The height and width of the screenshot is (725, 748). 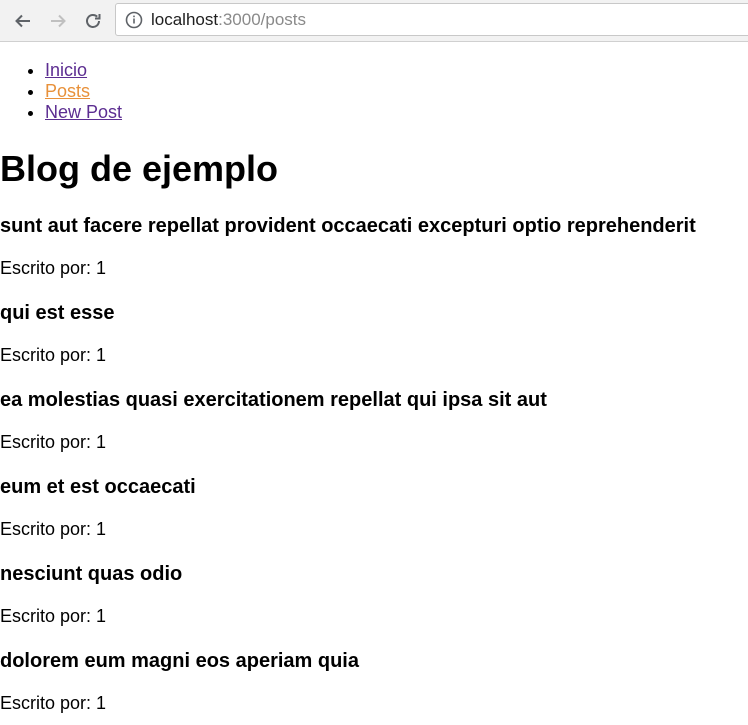 What do you see at coordinates (396, 112) in the screenshot?
I see `nav-item-new-post: New Post` at bounding box center [396, 112].